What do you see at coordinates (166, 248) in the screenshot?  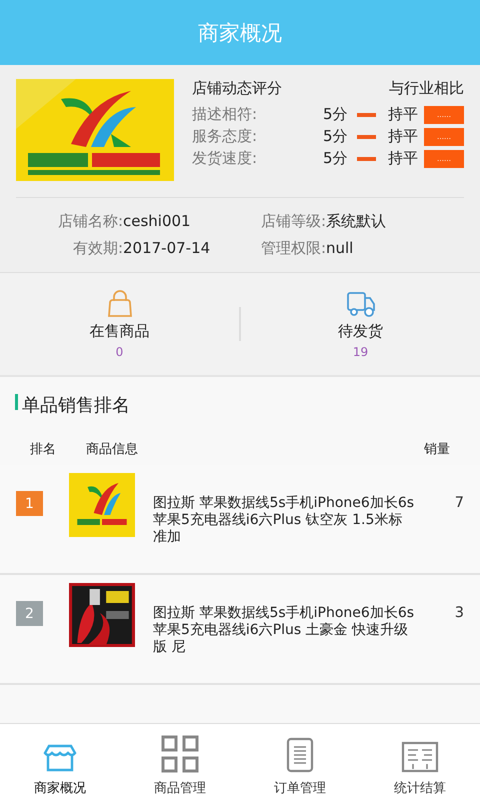 I see `info-value: 2017-07-14` at bounding box center [166, 248].